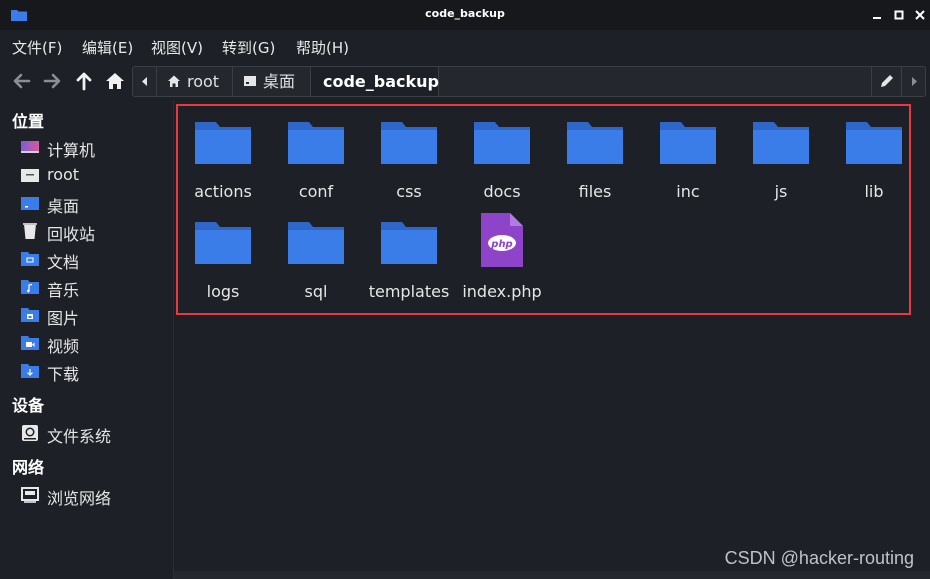  Describe the element at coordinates (52, 81) in the screenshot. I see `forward-icon` at that location.